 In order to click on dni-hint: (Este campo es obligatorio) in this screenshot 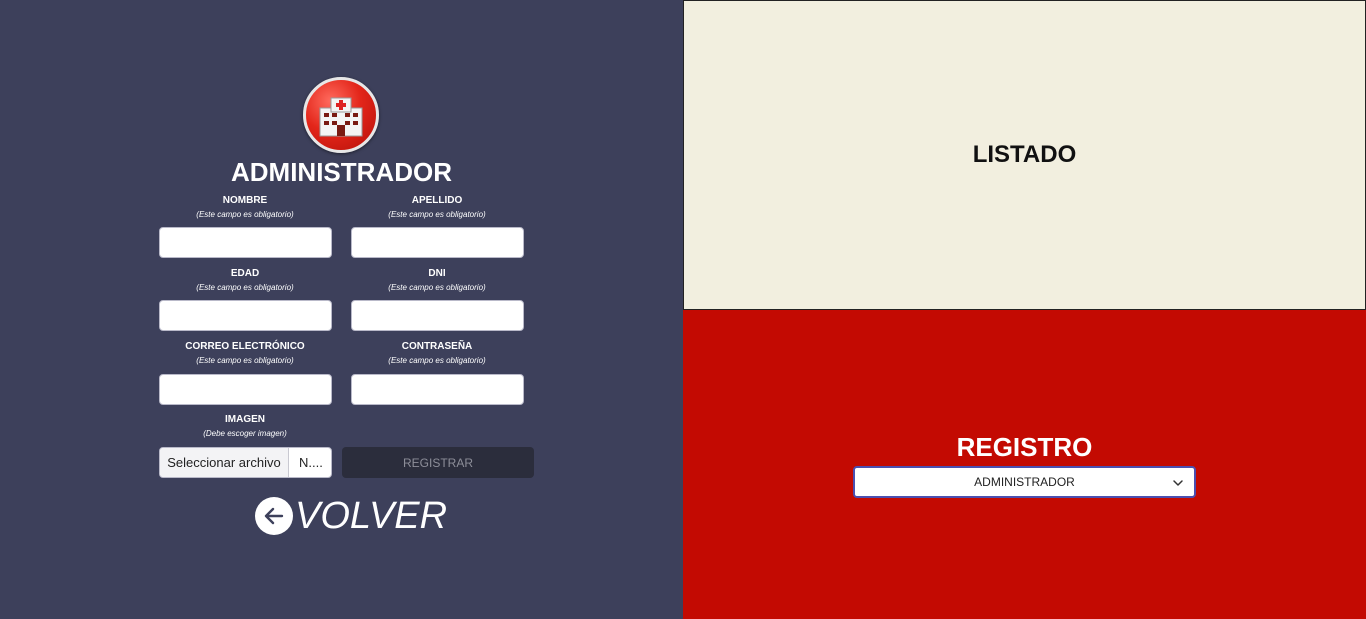, I will do `click(437, 287)`.